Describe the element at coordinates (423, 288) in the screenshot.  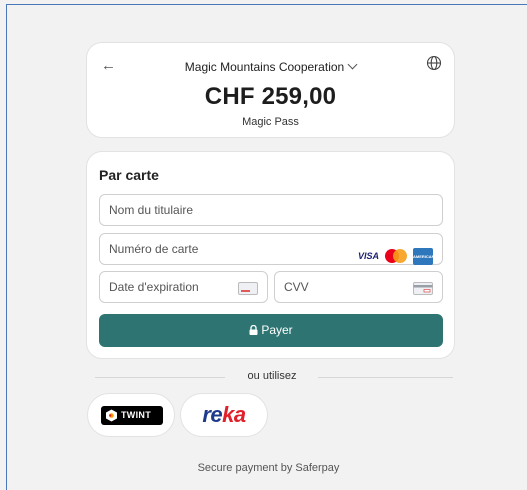
I see `card-back-icon` at that location.